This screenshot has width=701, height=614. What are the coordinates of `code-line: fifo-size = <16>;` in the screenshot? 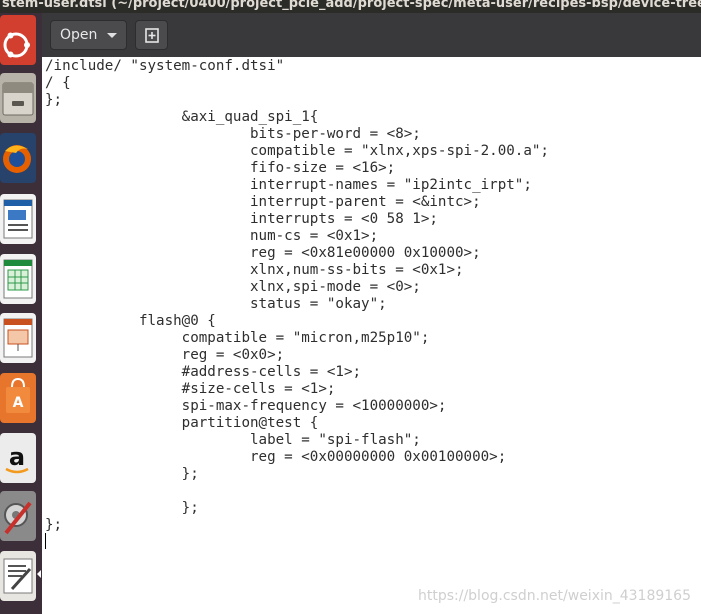 It's located at (220, 168).